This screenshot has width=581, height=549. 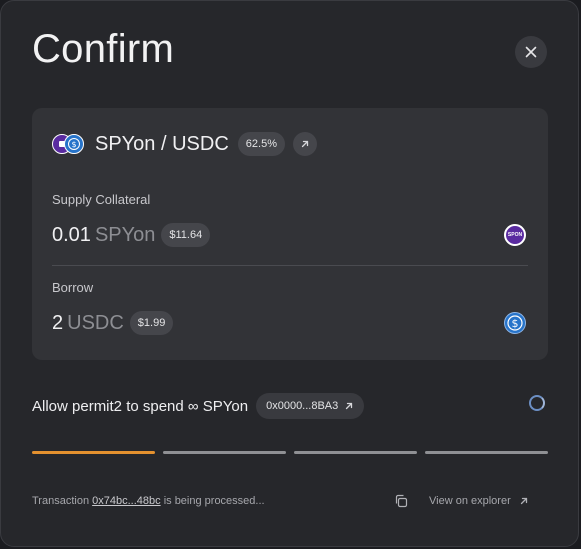 I want to click on supply-amount: 0.01, so click(x=71, y=234).